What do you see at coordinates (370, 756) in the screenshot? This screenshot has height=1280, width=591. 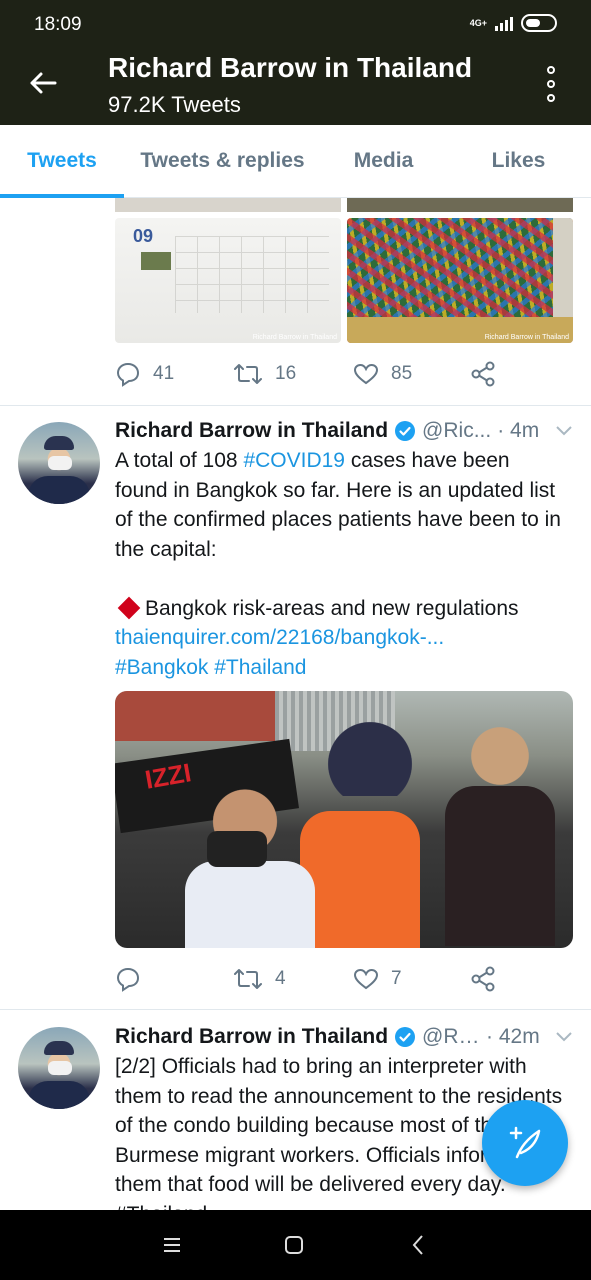 I see `image-helmet` at bounding box center [370, 756].